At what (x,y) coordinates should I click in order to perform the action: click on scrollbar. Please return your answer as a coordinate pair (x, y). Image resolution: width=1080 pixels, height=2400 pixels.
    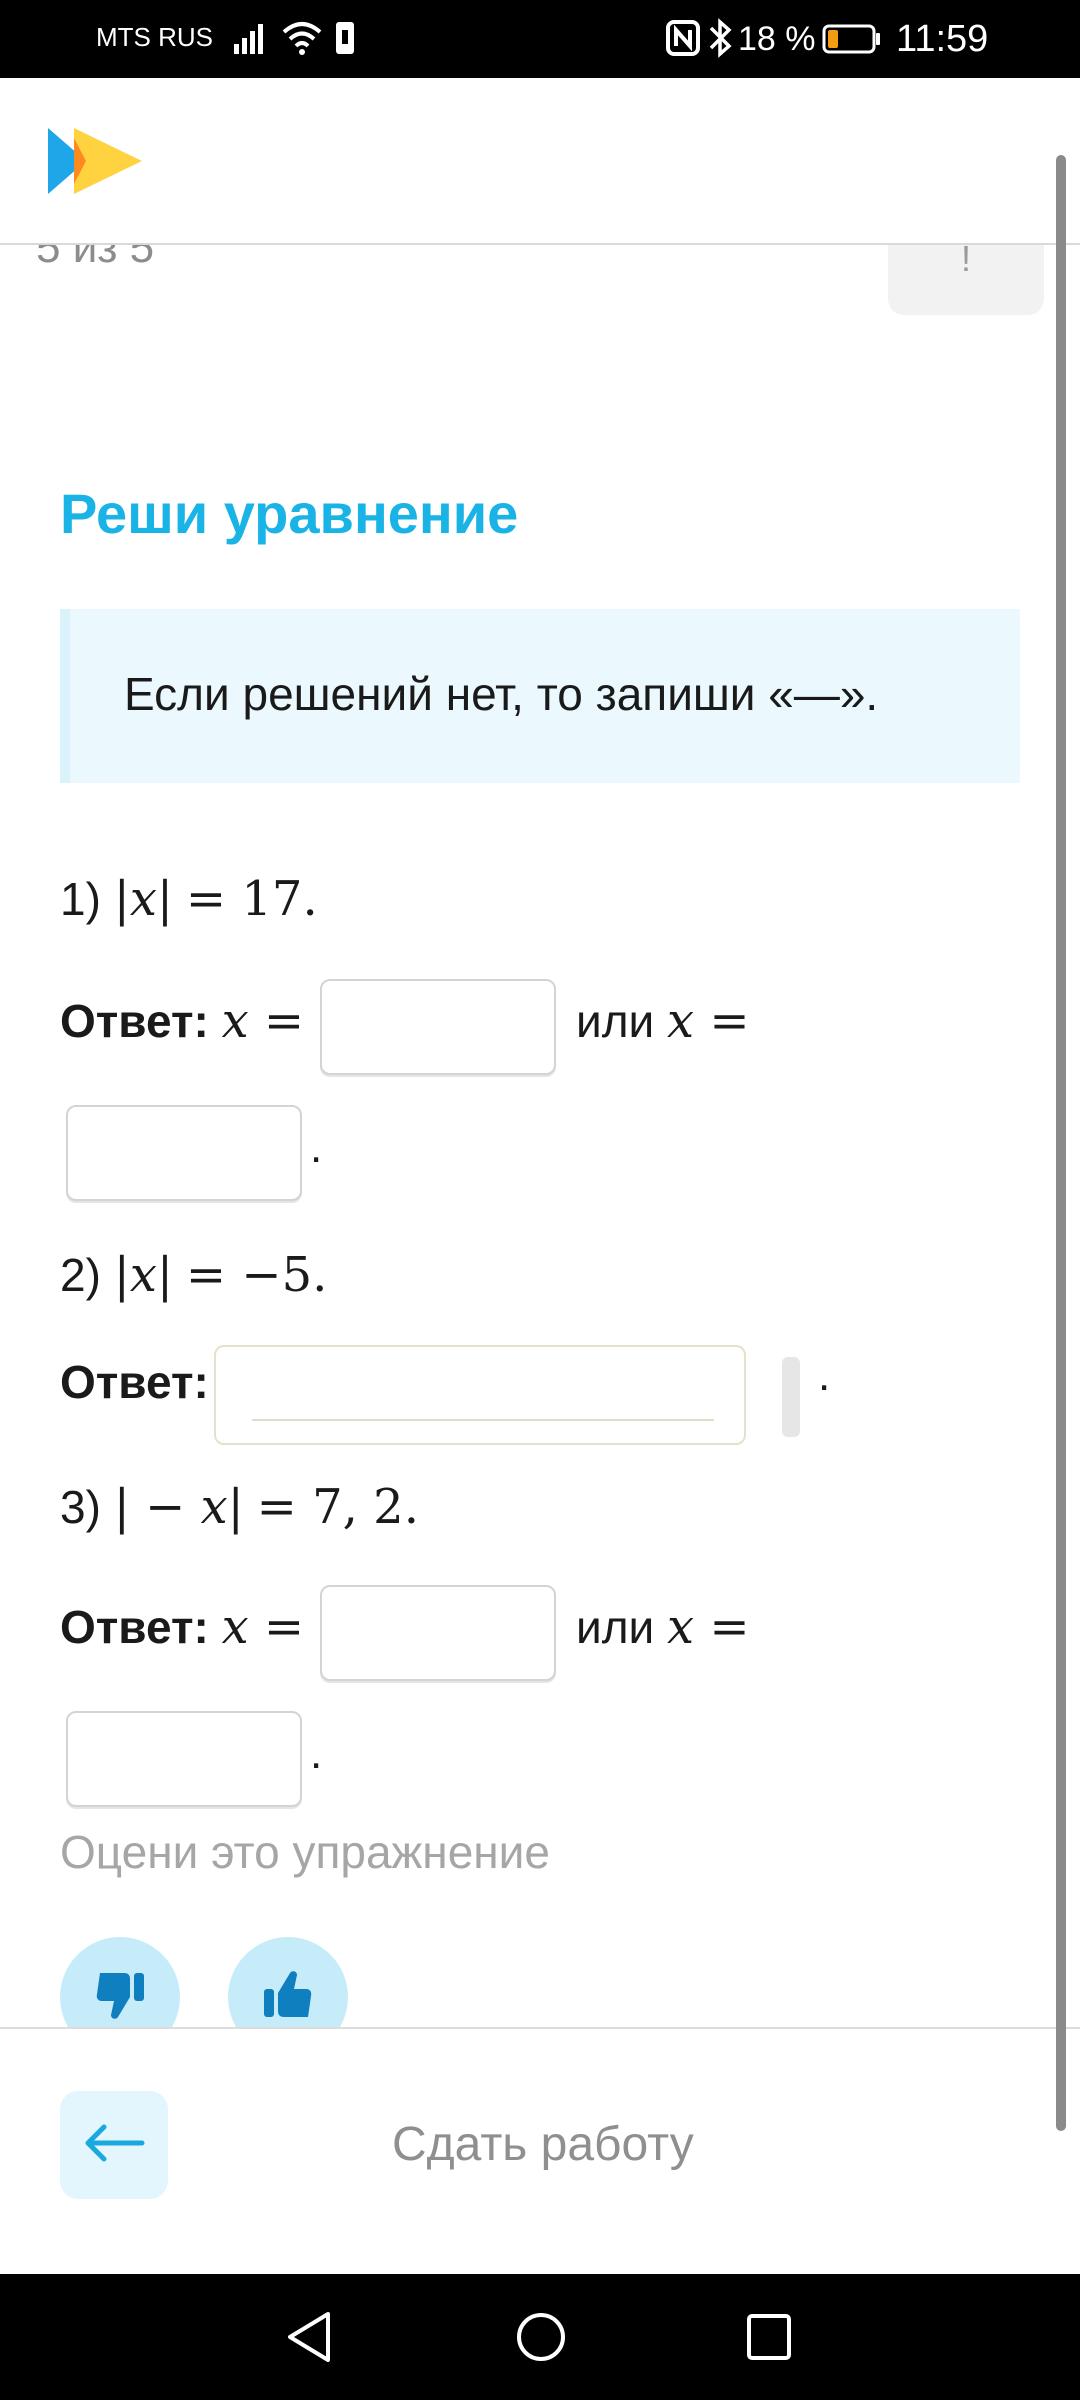
    Looking at the image, I should click on (1061, 1143).